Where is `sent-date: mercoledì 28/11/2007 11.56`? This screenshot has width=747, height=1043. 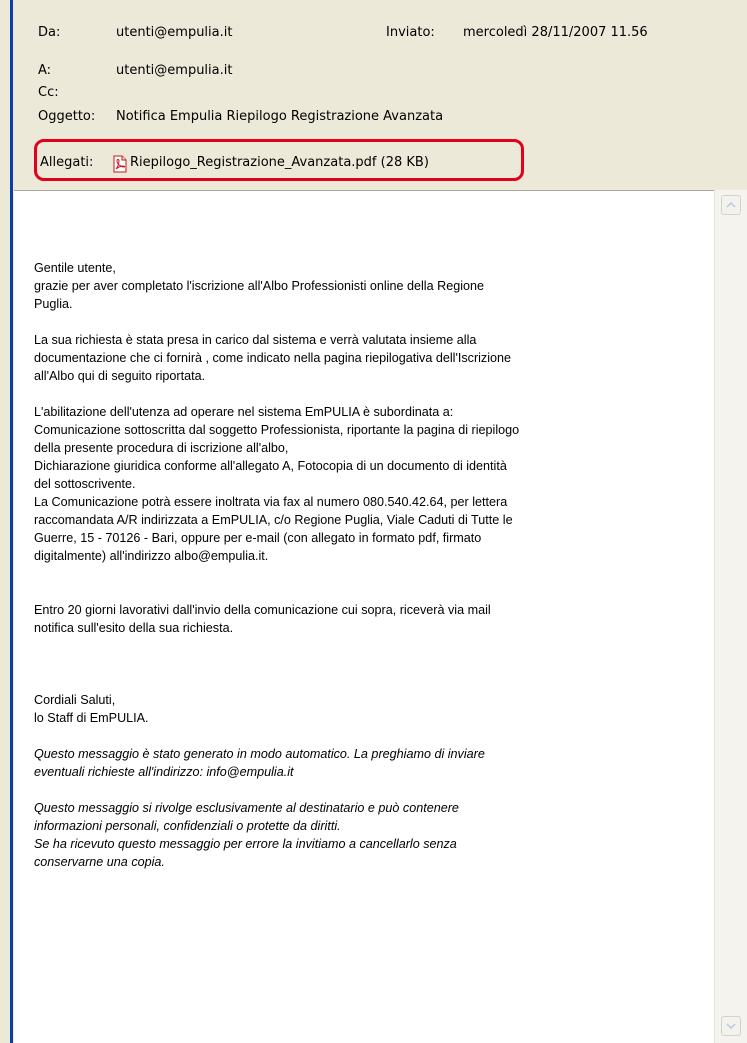 sent-date: mercoledì 28/11/2007 11.56 is located at coordinates (555, 32).